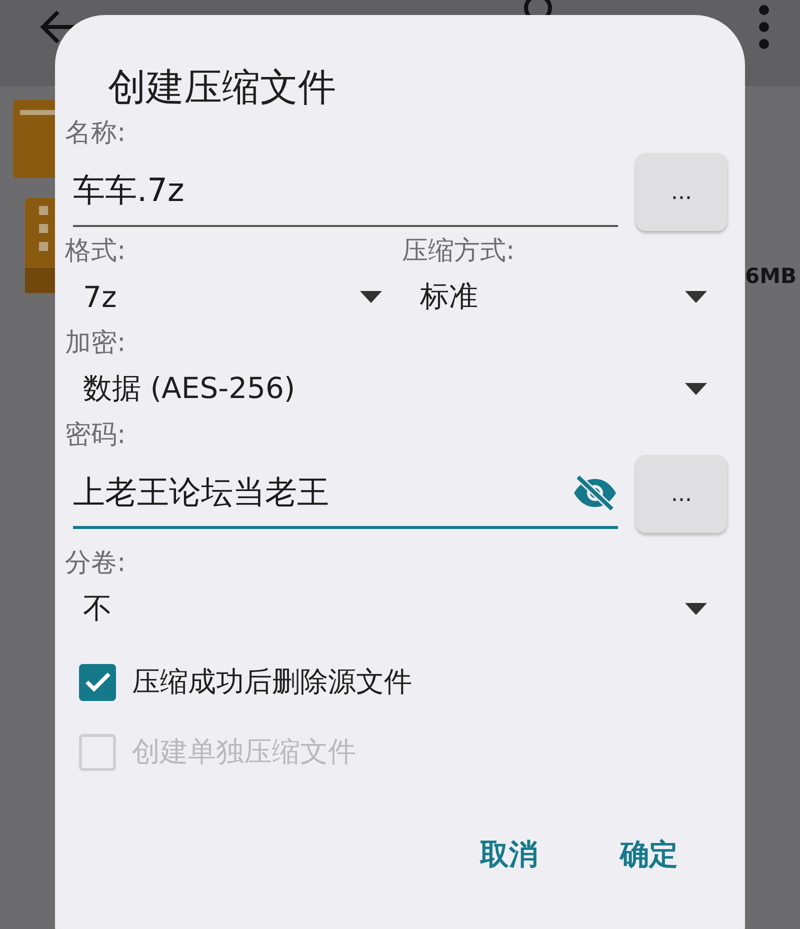 Image resolution: width=800 pixels, height=929 pixels. What do you see at coordinates (345, 191) in the screenshot?
I see `name-field: 车车.7z` at bounding box center [345, 191].